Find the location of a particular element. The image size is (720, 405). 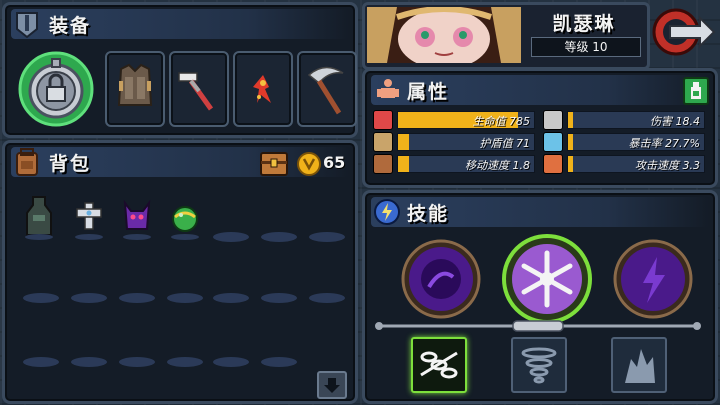

backpack-icon is located at coordinates (27, 162).